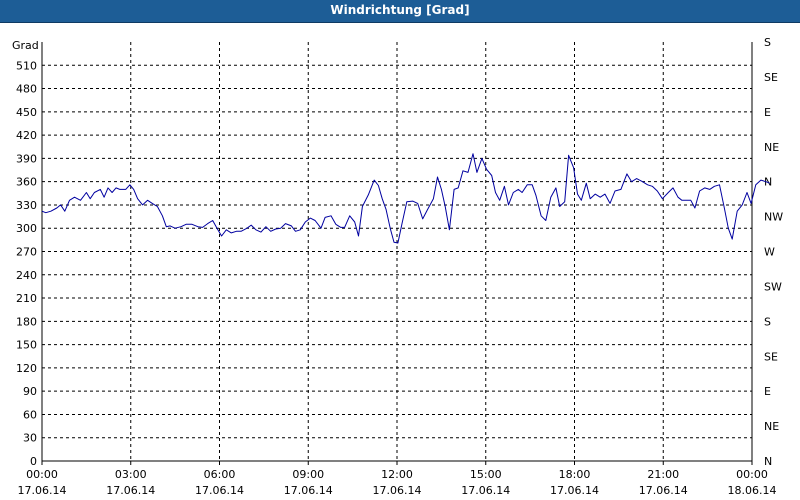 The image size is (800, 500). I want to click on y-tick-label: 0, so click(33, 461).